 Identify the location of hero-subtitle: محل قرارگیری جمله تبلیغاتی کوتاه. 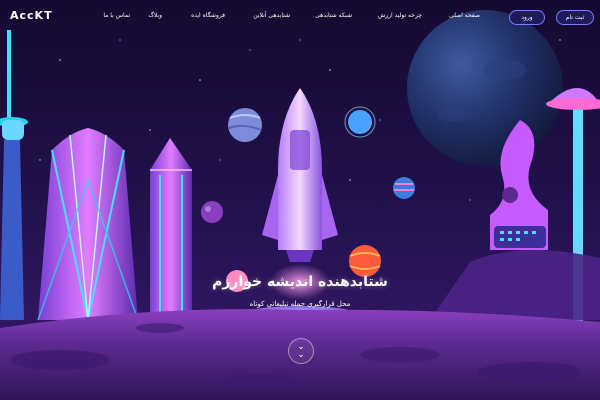
(300, 304).